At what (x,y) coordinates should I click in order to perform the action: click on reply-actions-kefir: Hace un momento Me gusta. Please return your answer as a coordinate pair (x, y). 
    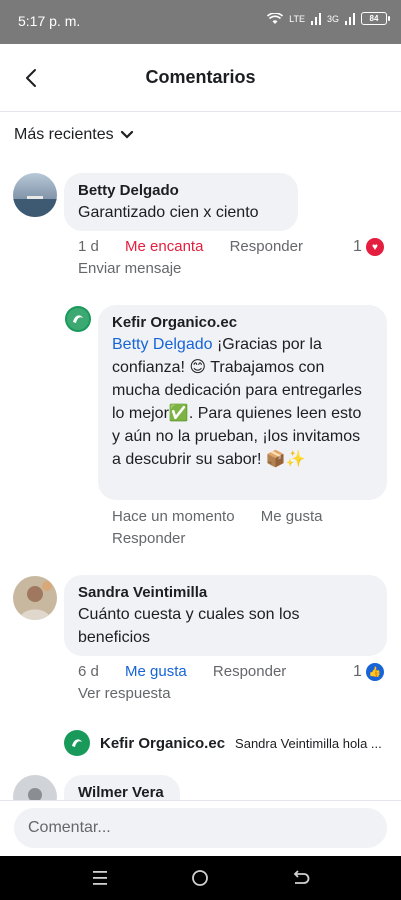
    Looking at the image, I should click on (228, 517).